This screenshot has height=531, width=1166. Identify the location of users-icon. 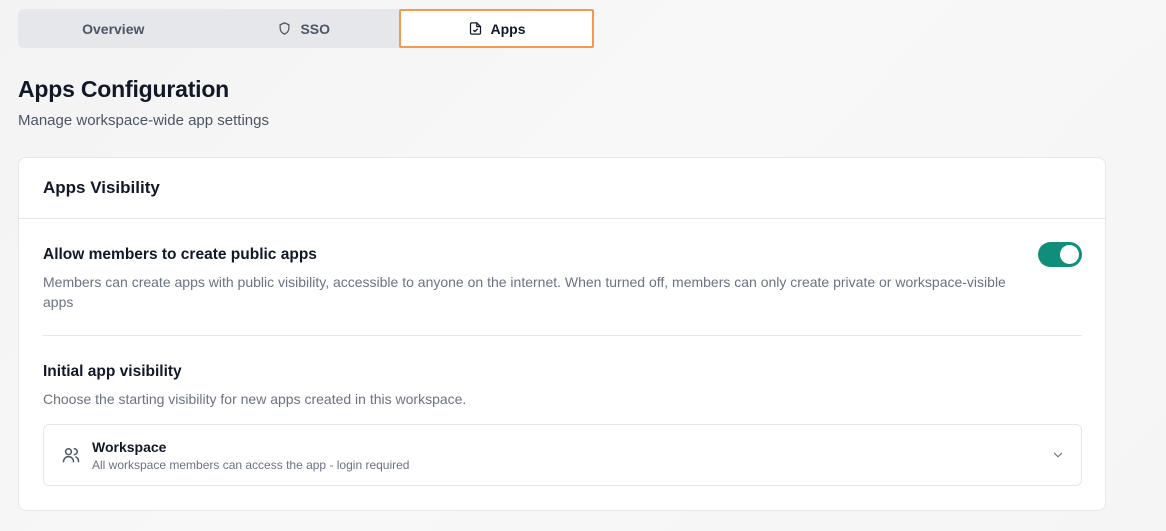
(71, 455).